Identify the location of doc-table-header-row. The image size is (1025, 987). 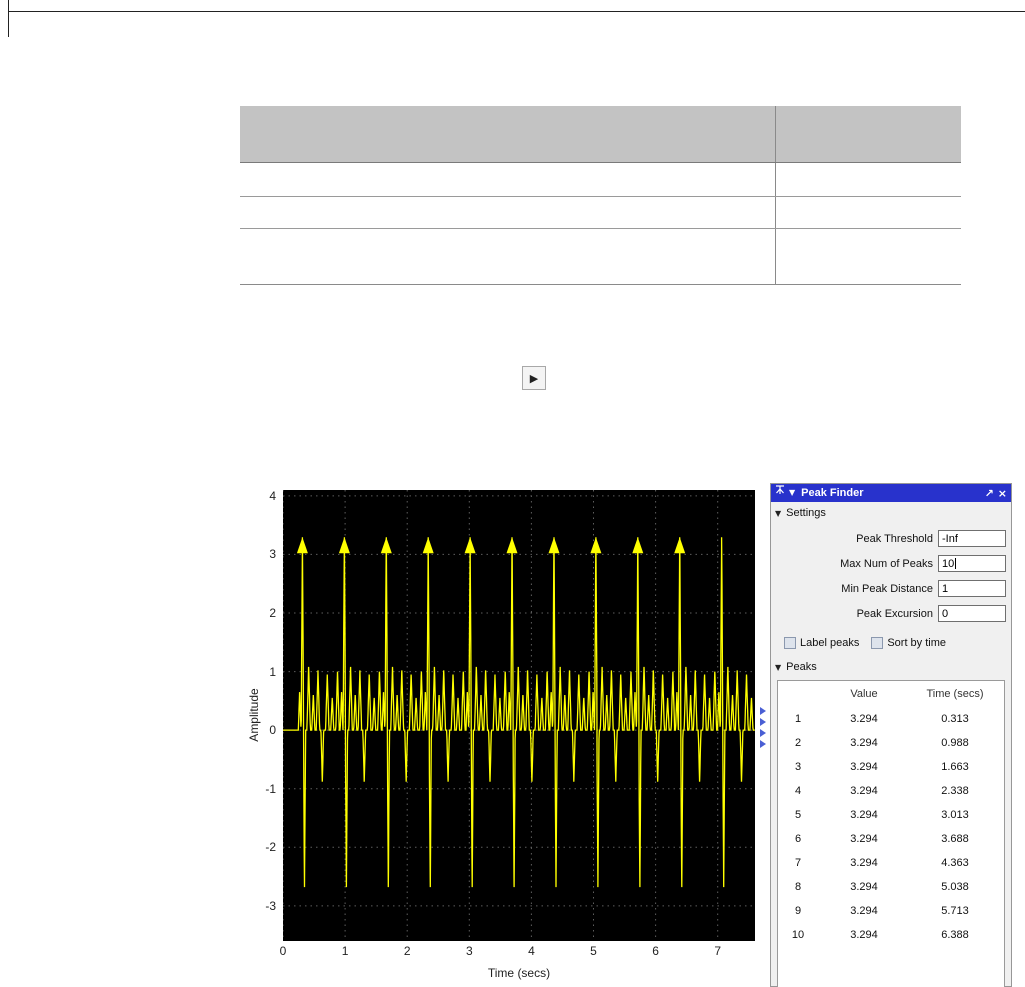
(600, 134).